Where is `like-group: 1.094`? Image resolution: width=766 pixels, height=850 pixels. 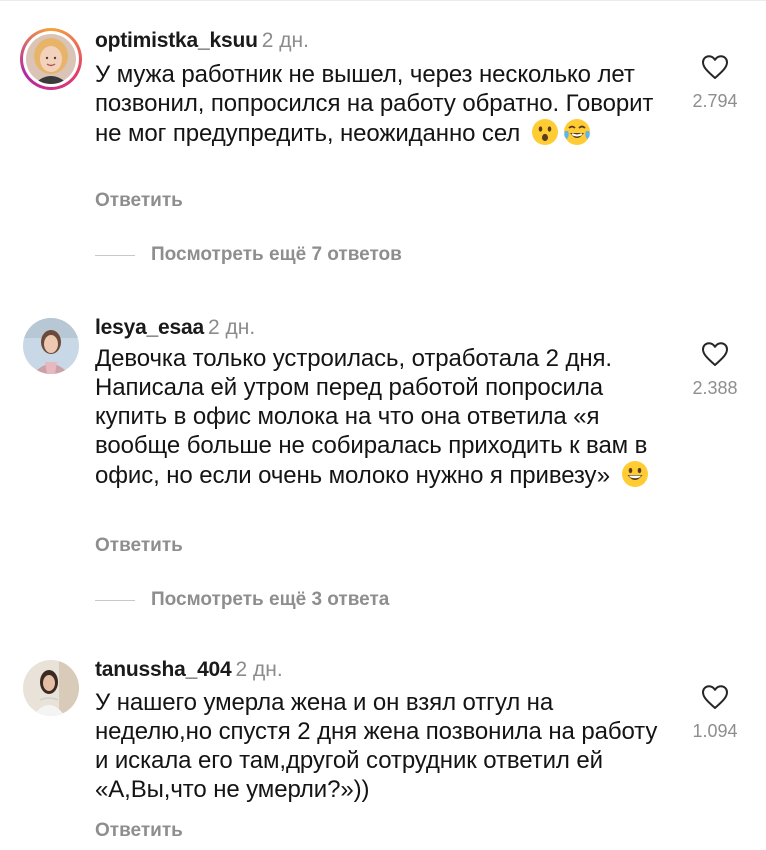 like-group: 1.094 is located at coordinates (715, 713).